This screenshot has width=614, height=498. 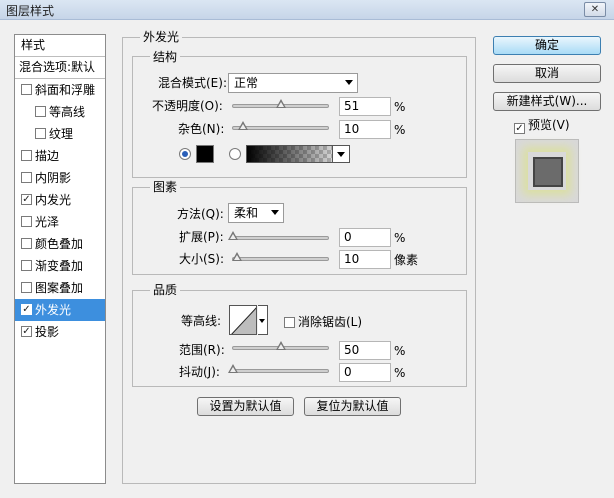 What do you see at coordinates (205, 154) in the screenshot?
I see `glow-color-swatch` at bounding box center [205, 154].